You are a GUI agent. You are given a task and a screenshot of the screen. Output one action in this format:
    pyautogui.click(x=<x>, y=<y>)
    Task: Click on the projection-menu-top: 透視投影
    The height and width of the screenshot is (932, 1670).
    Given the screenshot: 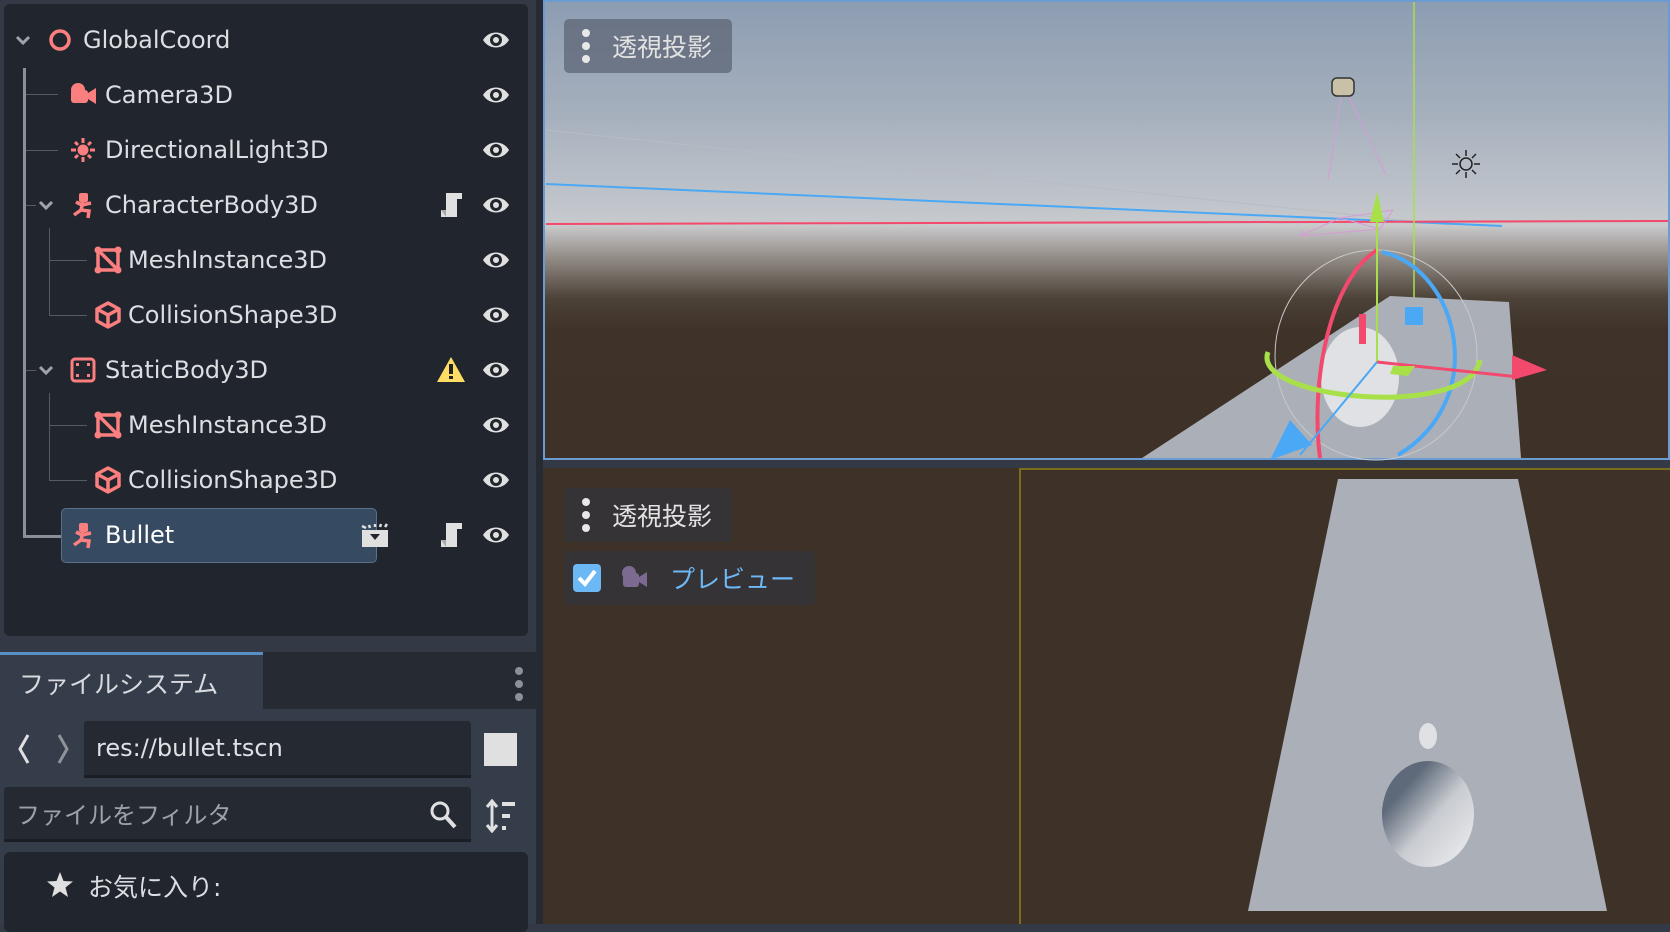 What is the action you would take?
    pyautogui.click(x=648, y=46)
    